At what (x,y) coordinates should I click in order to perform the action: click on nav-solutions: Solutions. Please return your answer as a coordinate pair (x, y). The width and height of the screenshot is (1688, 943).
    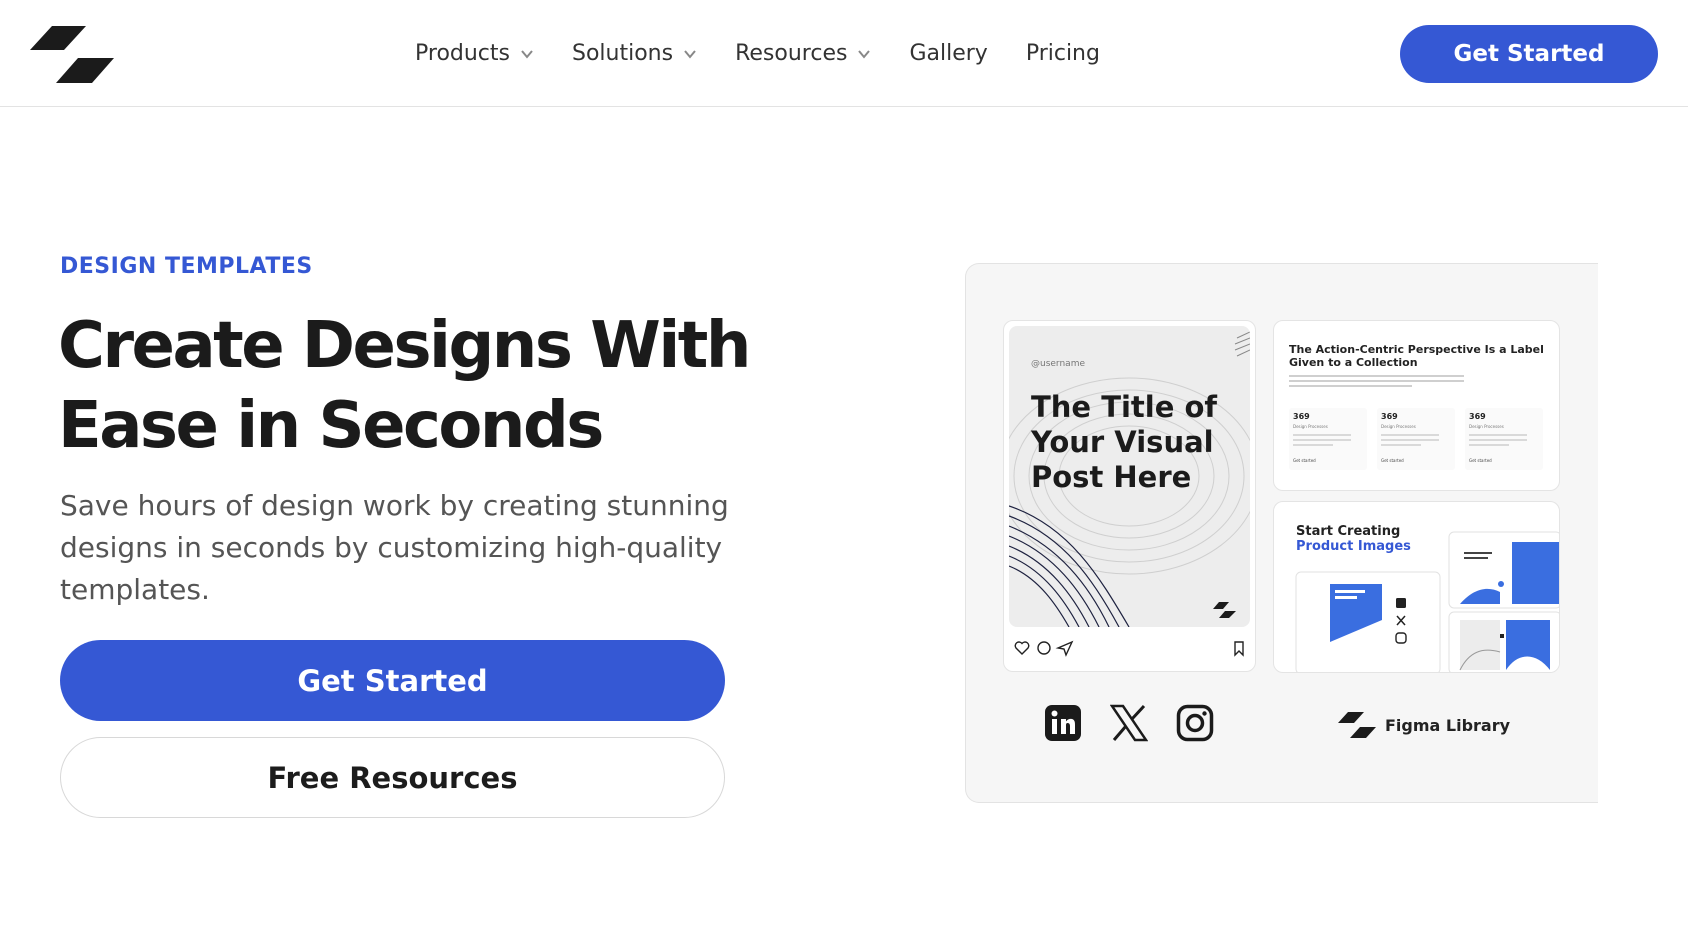
    Looking at the image, I should click on (634, 53).